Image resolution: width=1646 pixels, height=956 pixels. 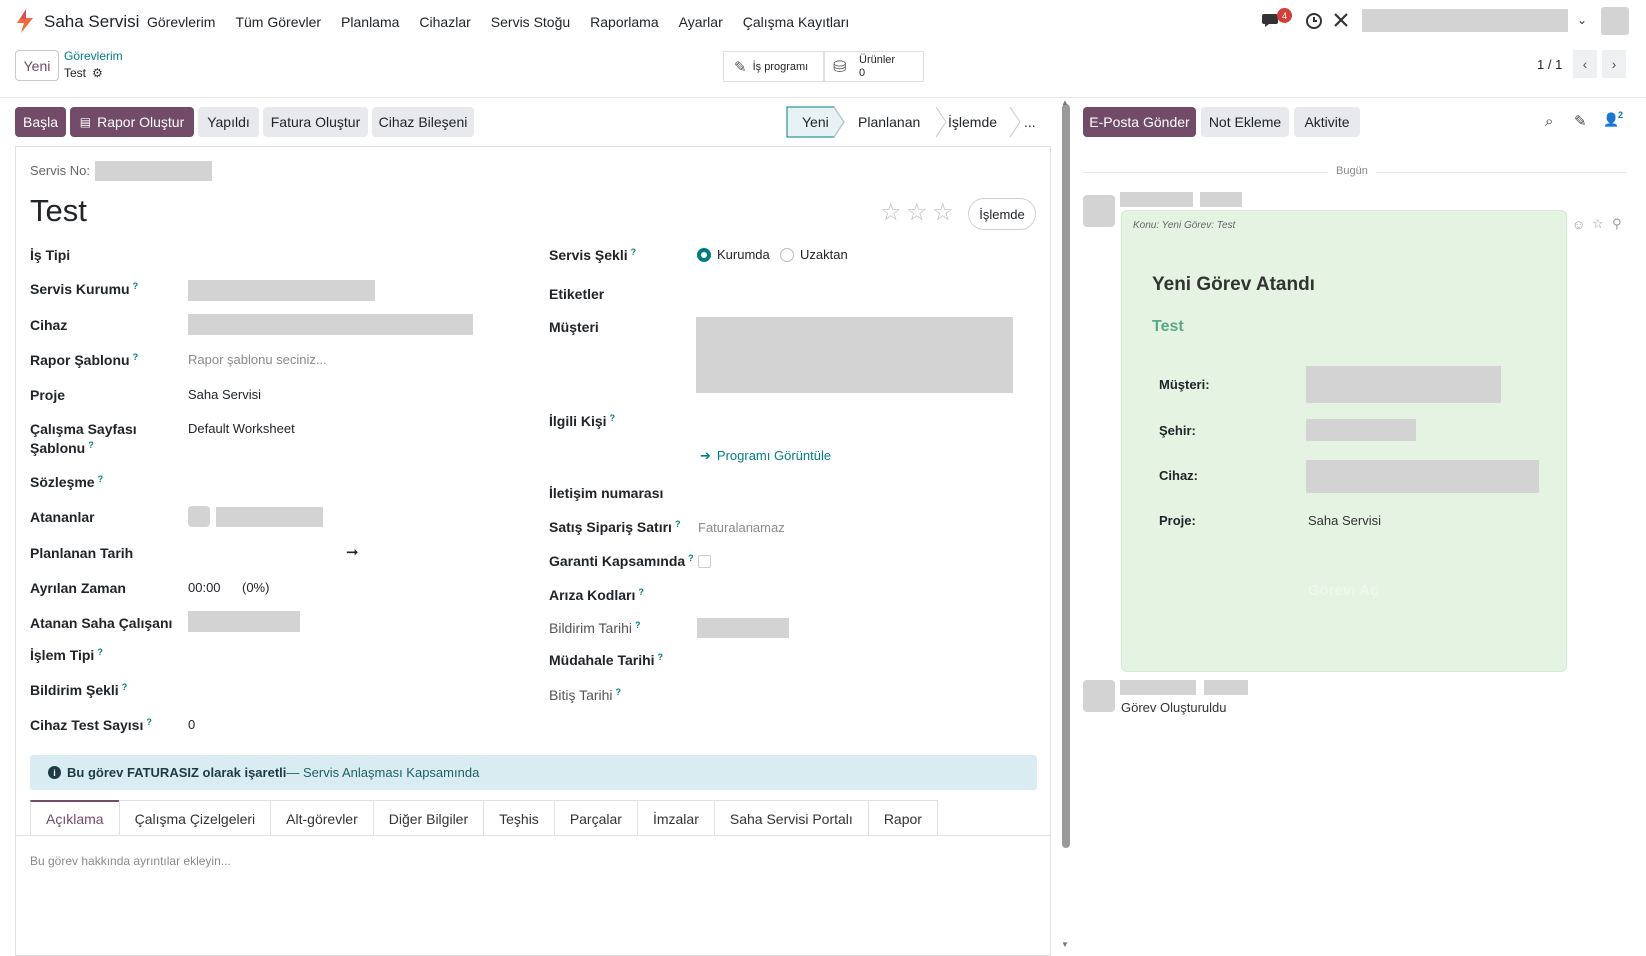 I want to click on tools-icon, so click(x=1341, y=21).